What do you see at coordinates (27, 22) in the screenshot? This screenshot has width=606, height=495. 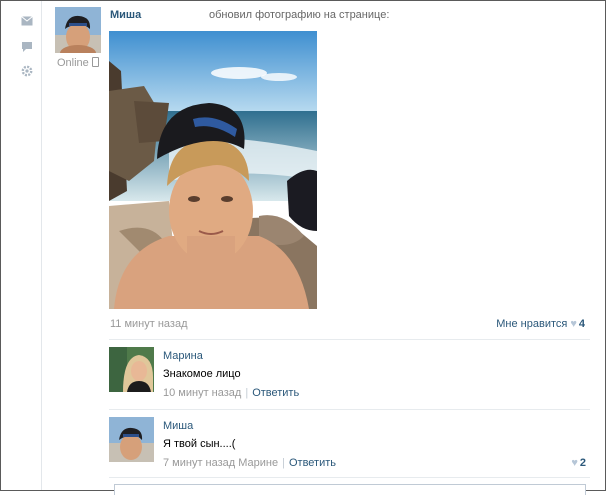 I see `envelope-icon` at bounding box center [27, 22].